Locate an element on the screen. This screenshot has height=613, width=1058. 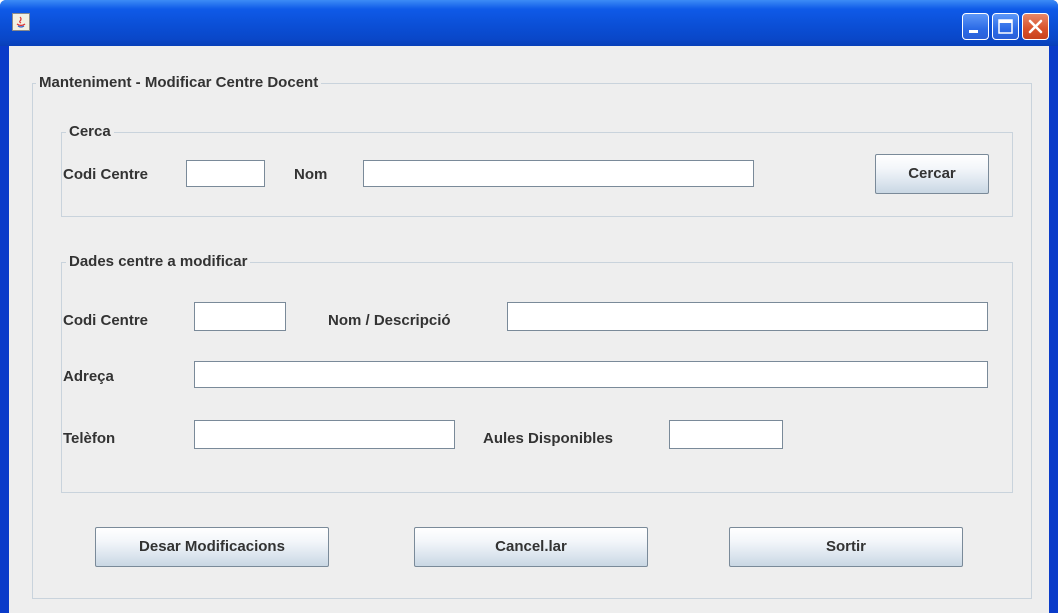
title-bar is located at coordinates (529, 23).